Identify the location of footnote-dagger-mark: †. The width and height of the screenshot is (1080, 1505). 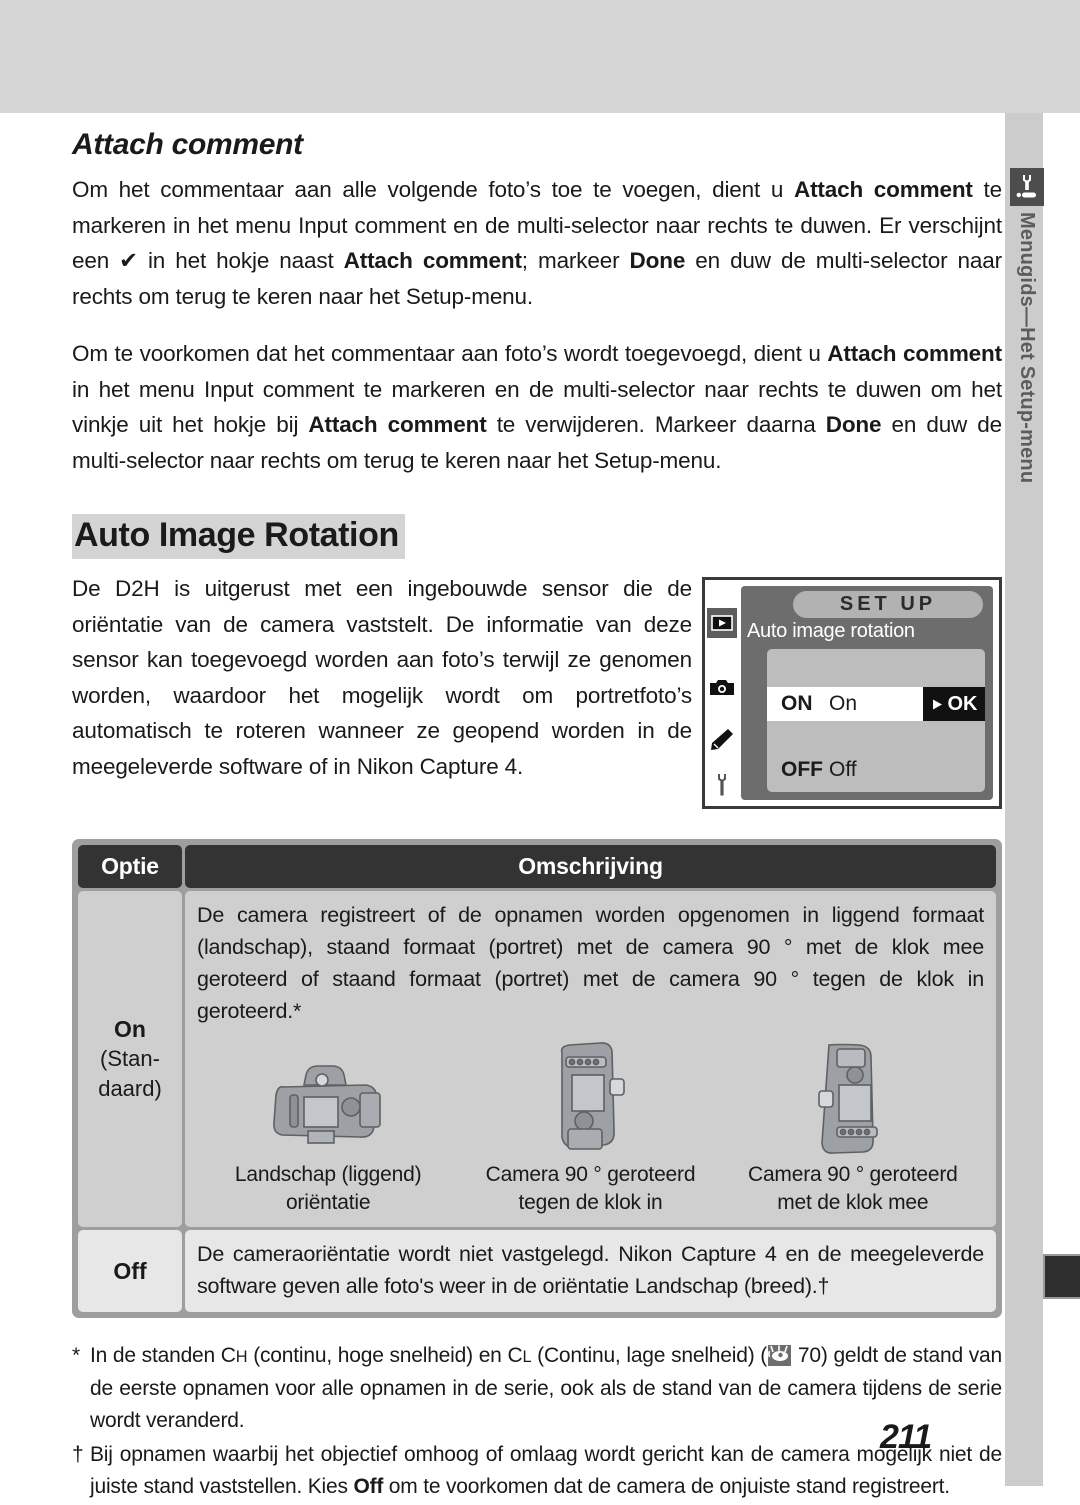
(78, 1454).